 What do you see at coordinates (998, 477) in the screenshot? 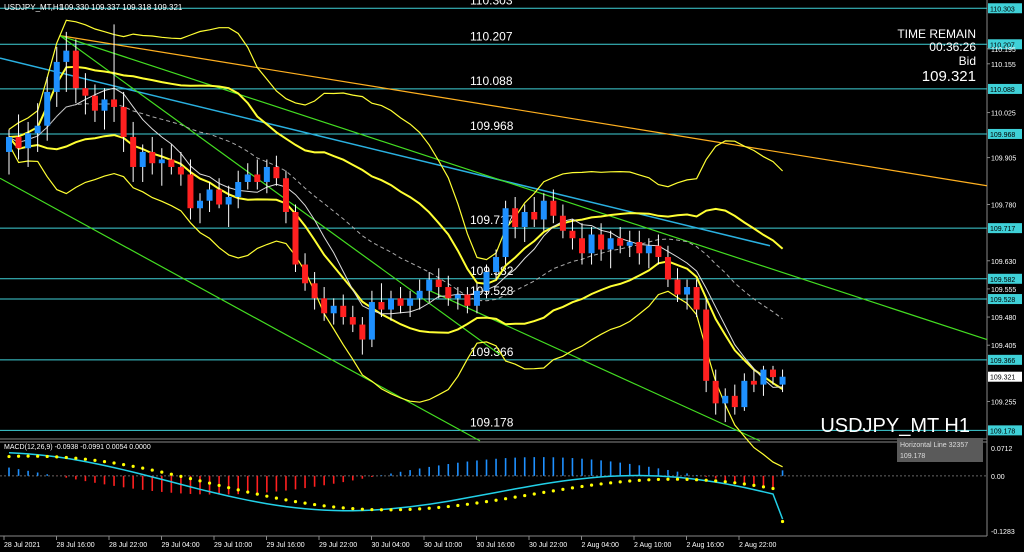
I see `macd-tick-zero: 0.00` at bounding box center [998, 477].